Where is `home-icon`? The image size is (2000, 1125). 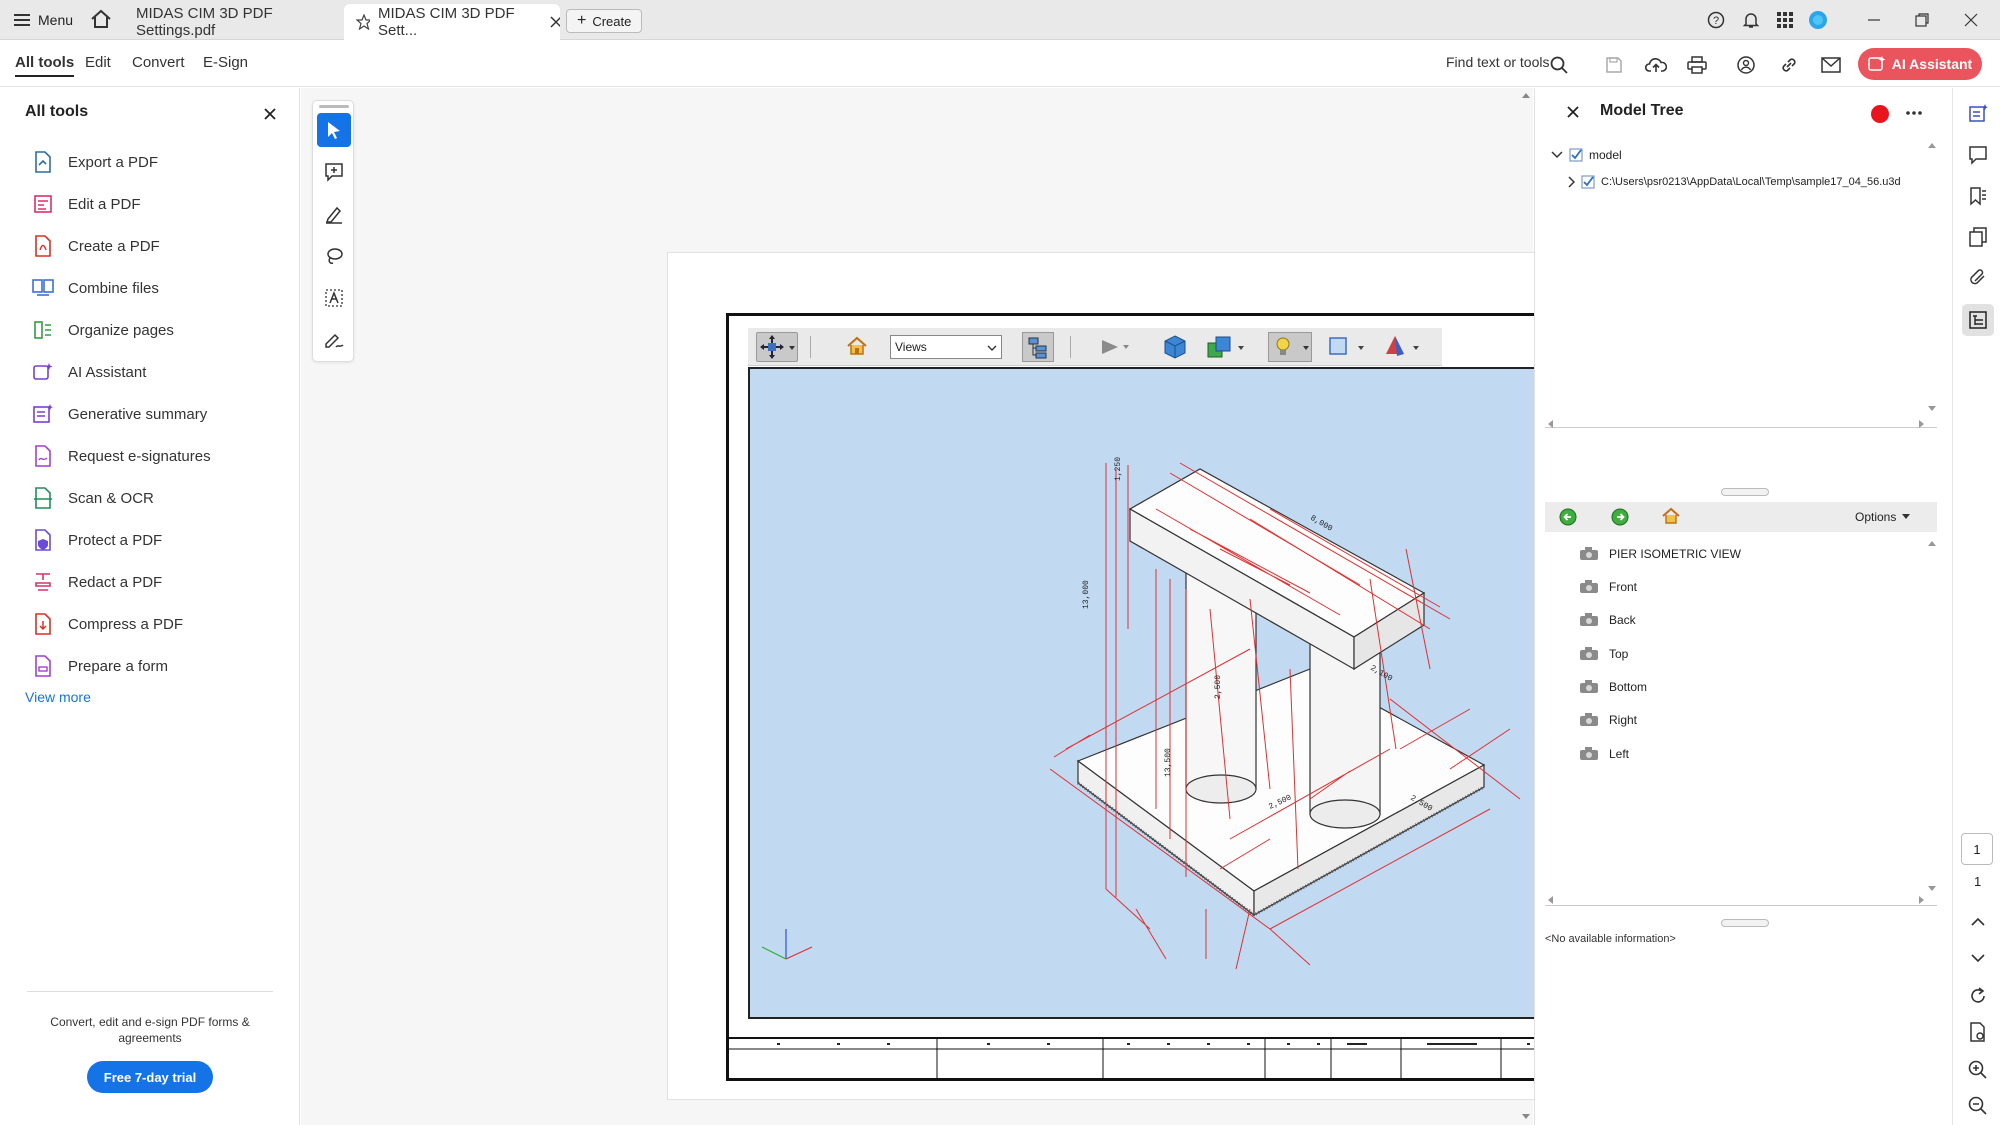
home-icon is located at coordinates (101, 19).